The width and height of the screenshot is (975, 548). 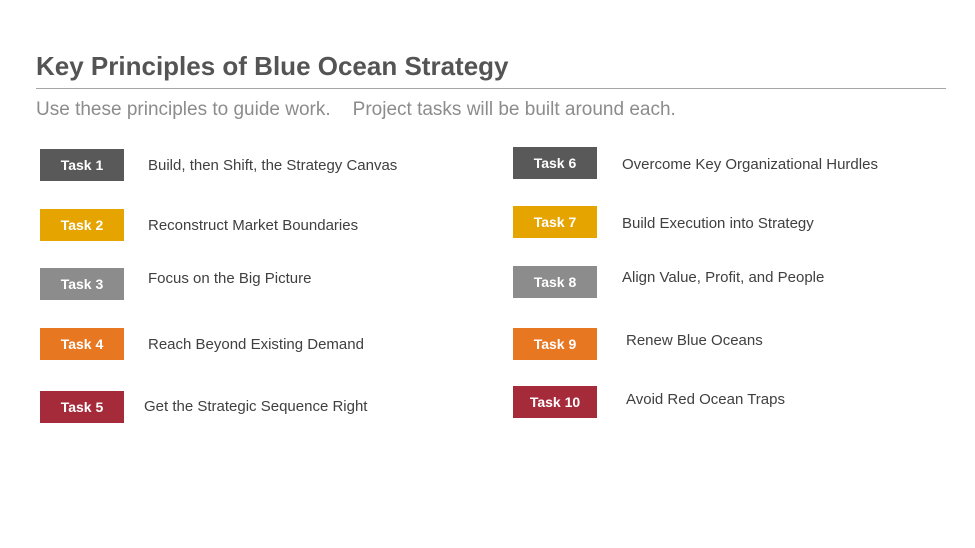 What do you see at coordinates (82, 165) in the screenshot?
I see `task-1-badge: Task 1` at bounding box center [82, 165].